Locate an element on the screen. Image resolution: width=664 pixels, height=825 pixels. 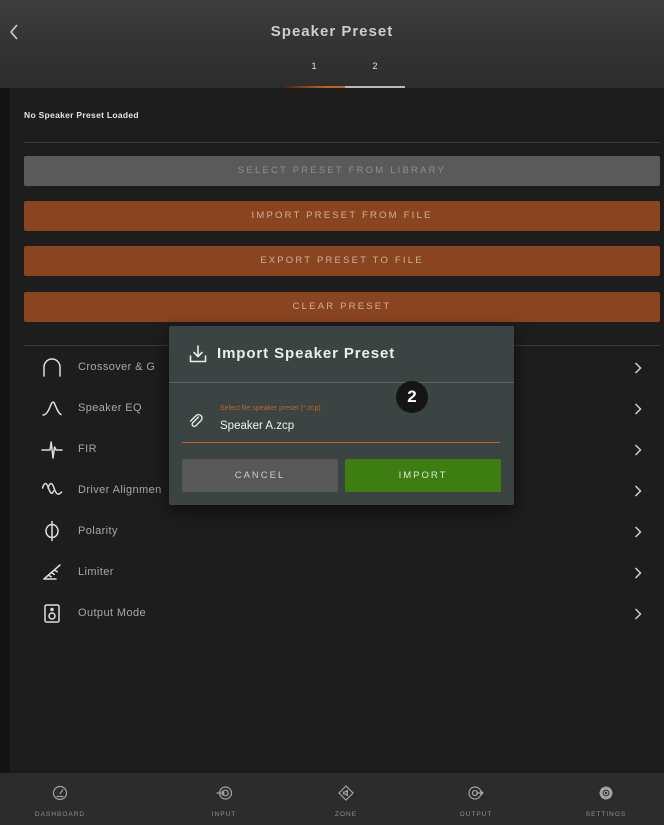
menu-item-label: Driver Alignmen is located at coordinates (120, 490).